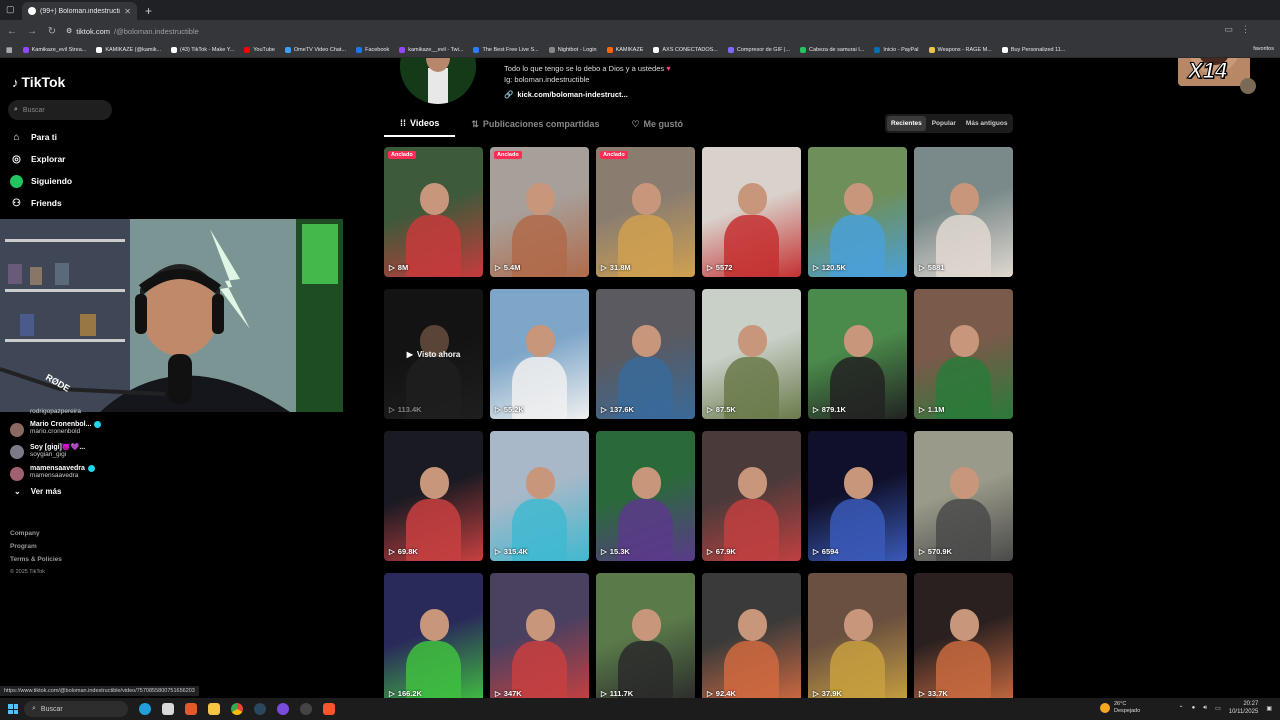  Describe the element at coordinates (987, 123) in the screenshot. I see `sort-oldest-button: Más antiguos` at that location.